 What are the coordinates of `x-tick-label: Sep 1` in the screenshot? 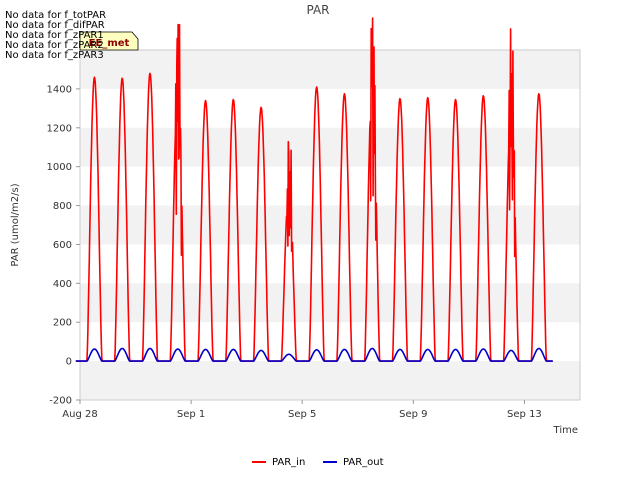 It's located at (191, 414).